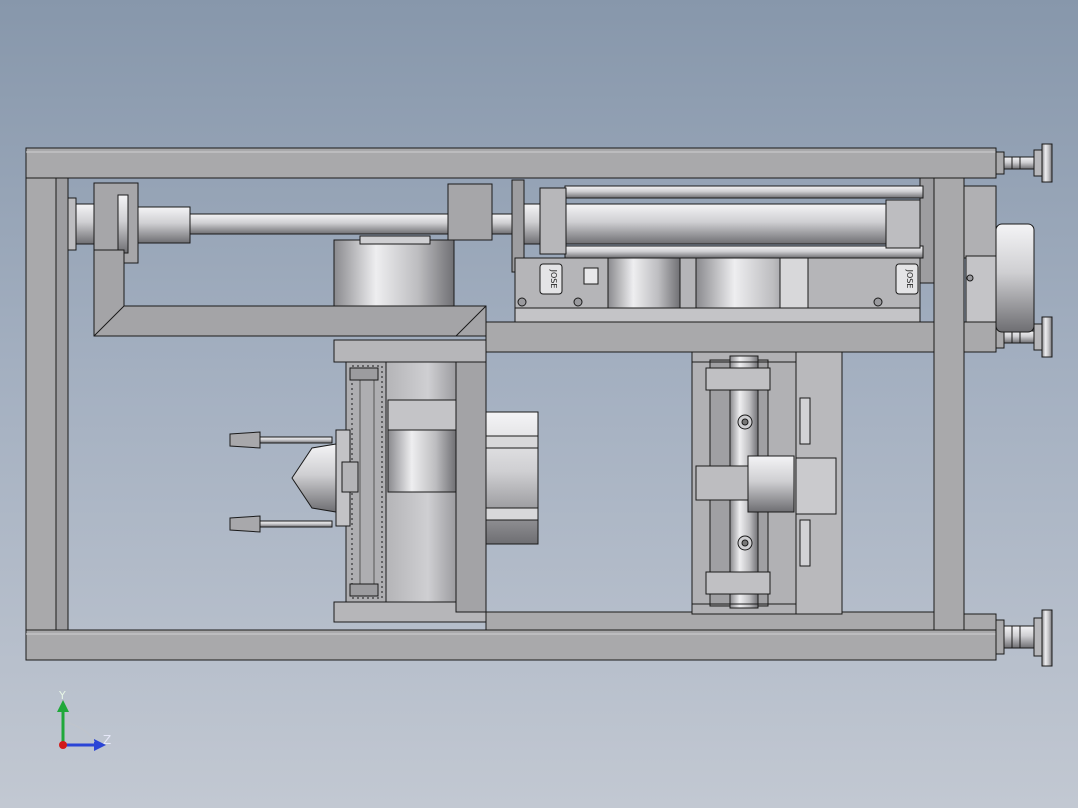 This screenshot has height=808, width=1078. I want to click on actuator-bracket-right, so click(470, 212).